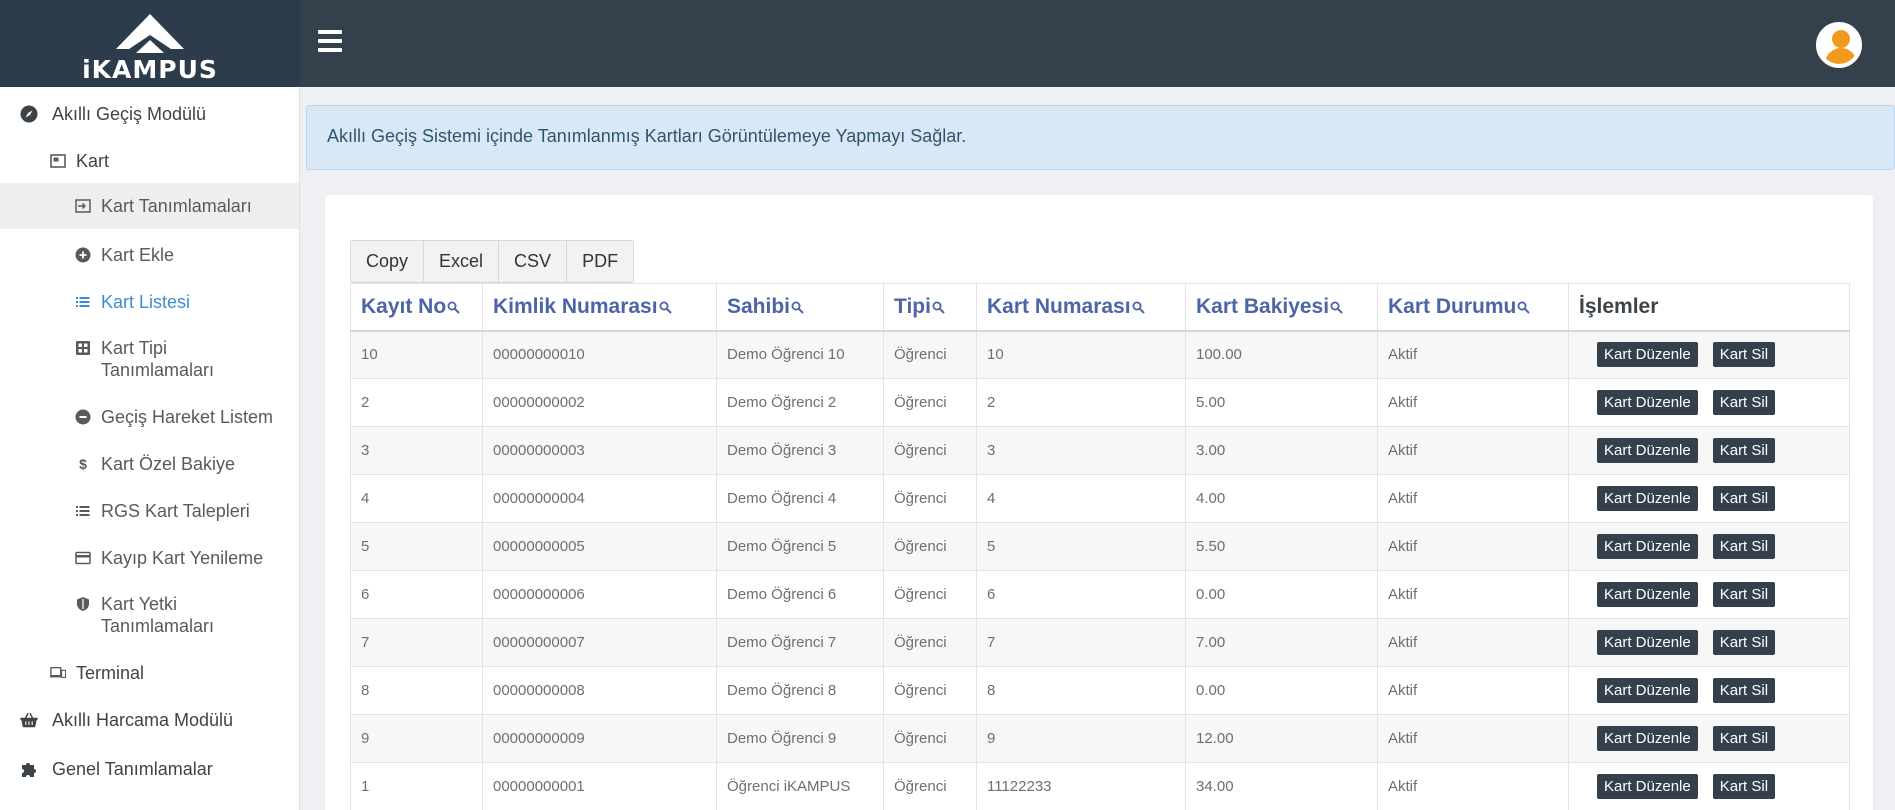  What do you see at coordinates (599, 307) in the screenshot?
I see `column-header-kimlik-numarasi: Kimlik Numarası` at bounding box center [599, 307].